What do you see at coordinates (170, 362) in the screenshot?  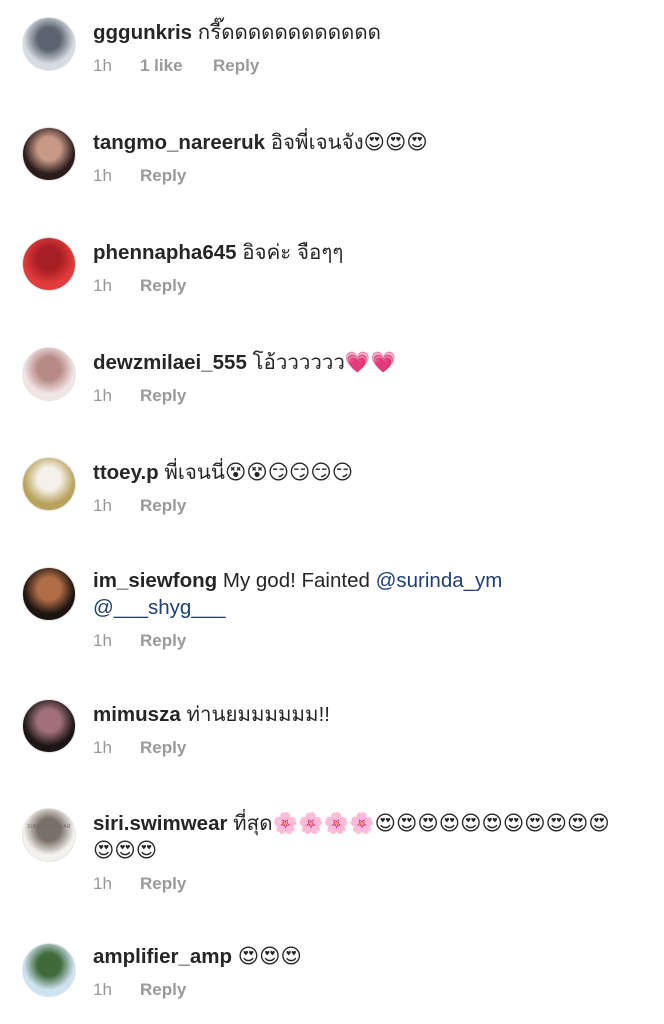 I see `username: dewzmilaei_555` at bounding box center [170, 362].